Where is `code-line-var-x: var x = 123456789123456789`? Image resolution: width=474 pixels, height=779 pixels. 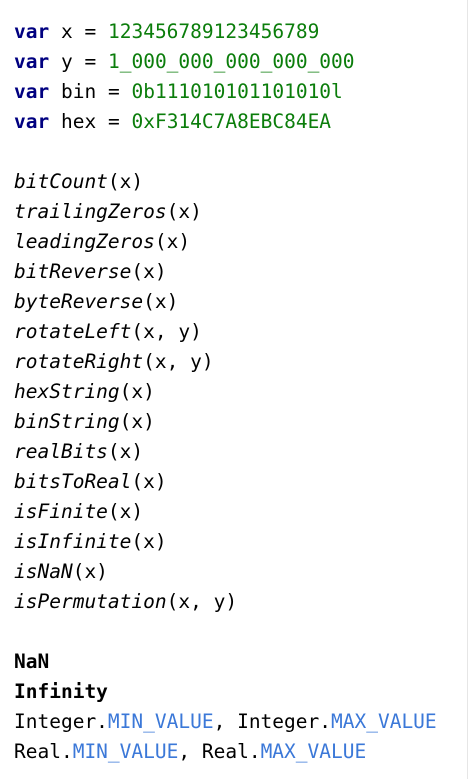 code-line-var-x: var x = 123456789123456789 is located at coordinates (244, 32).